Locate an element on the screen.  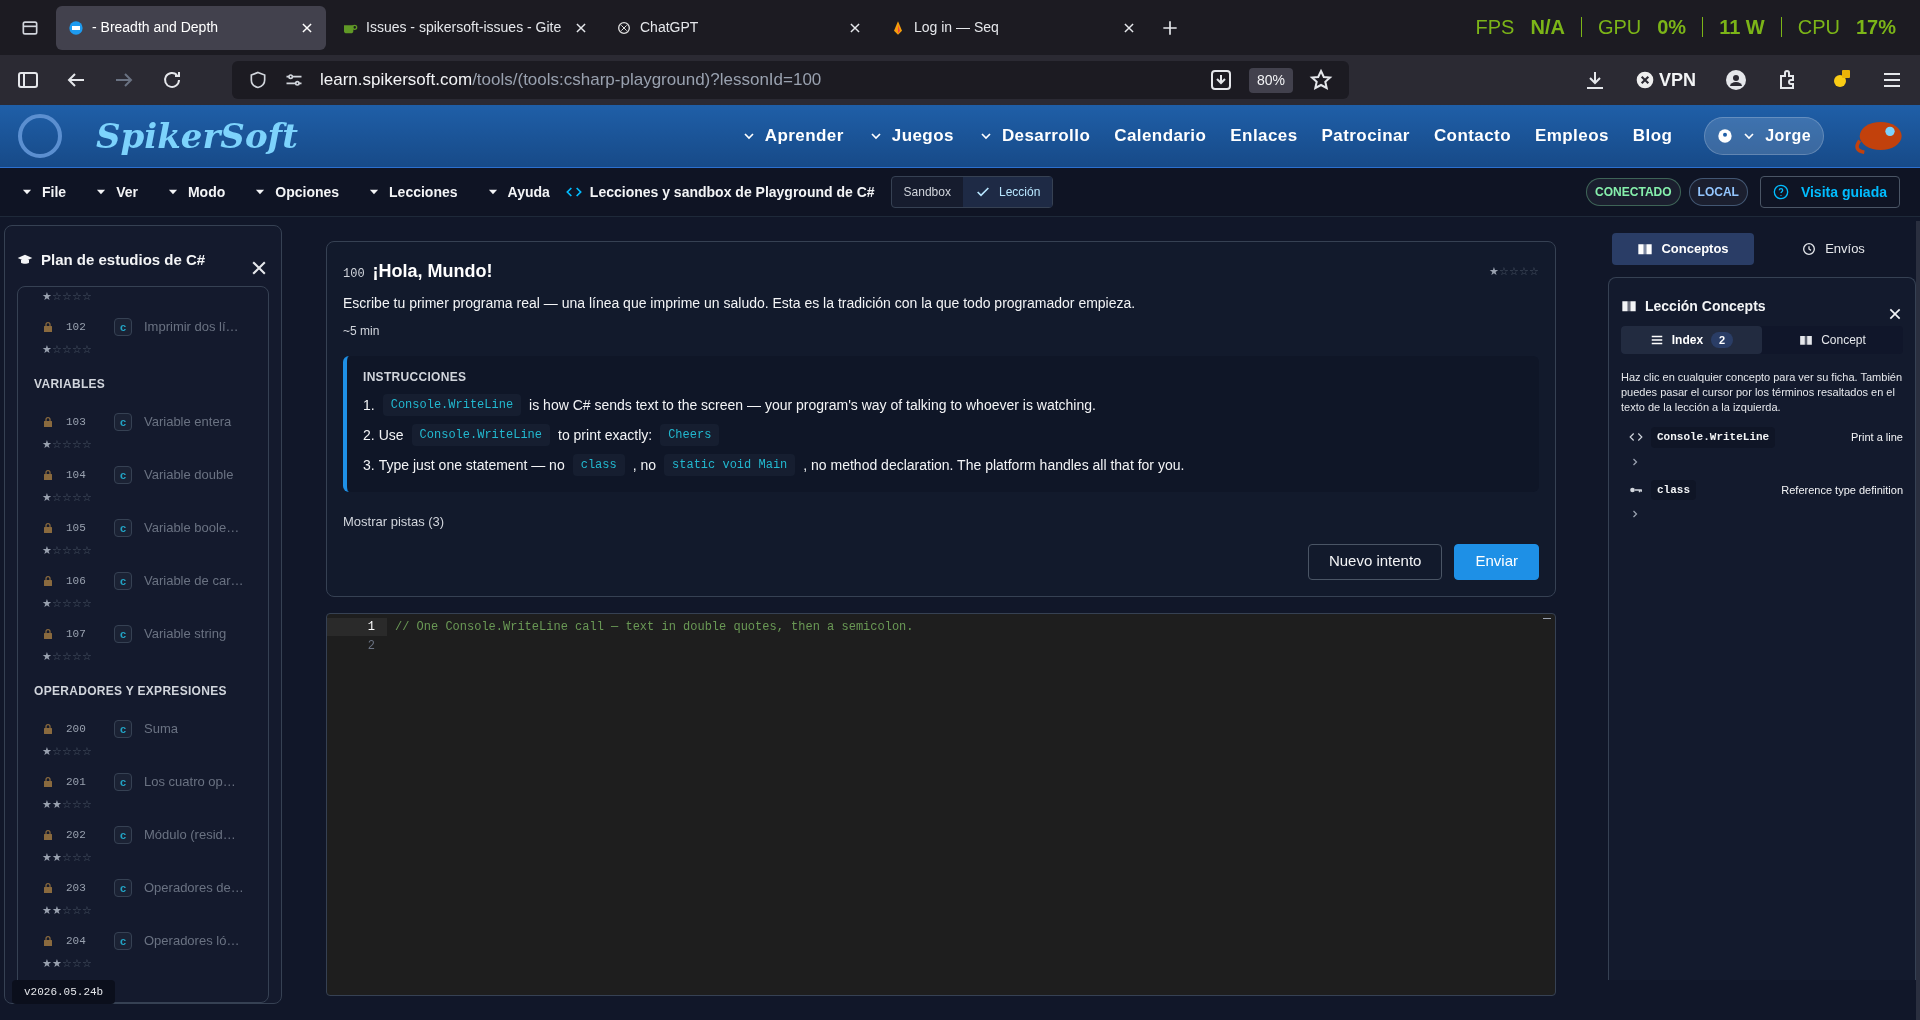
instruction-text: 3. Type just one statement — no class , no static void Main , no method declaration. The platform handles all that for you. is located at coordinates (943, 465).